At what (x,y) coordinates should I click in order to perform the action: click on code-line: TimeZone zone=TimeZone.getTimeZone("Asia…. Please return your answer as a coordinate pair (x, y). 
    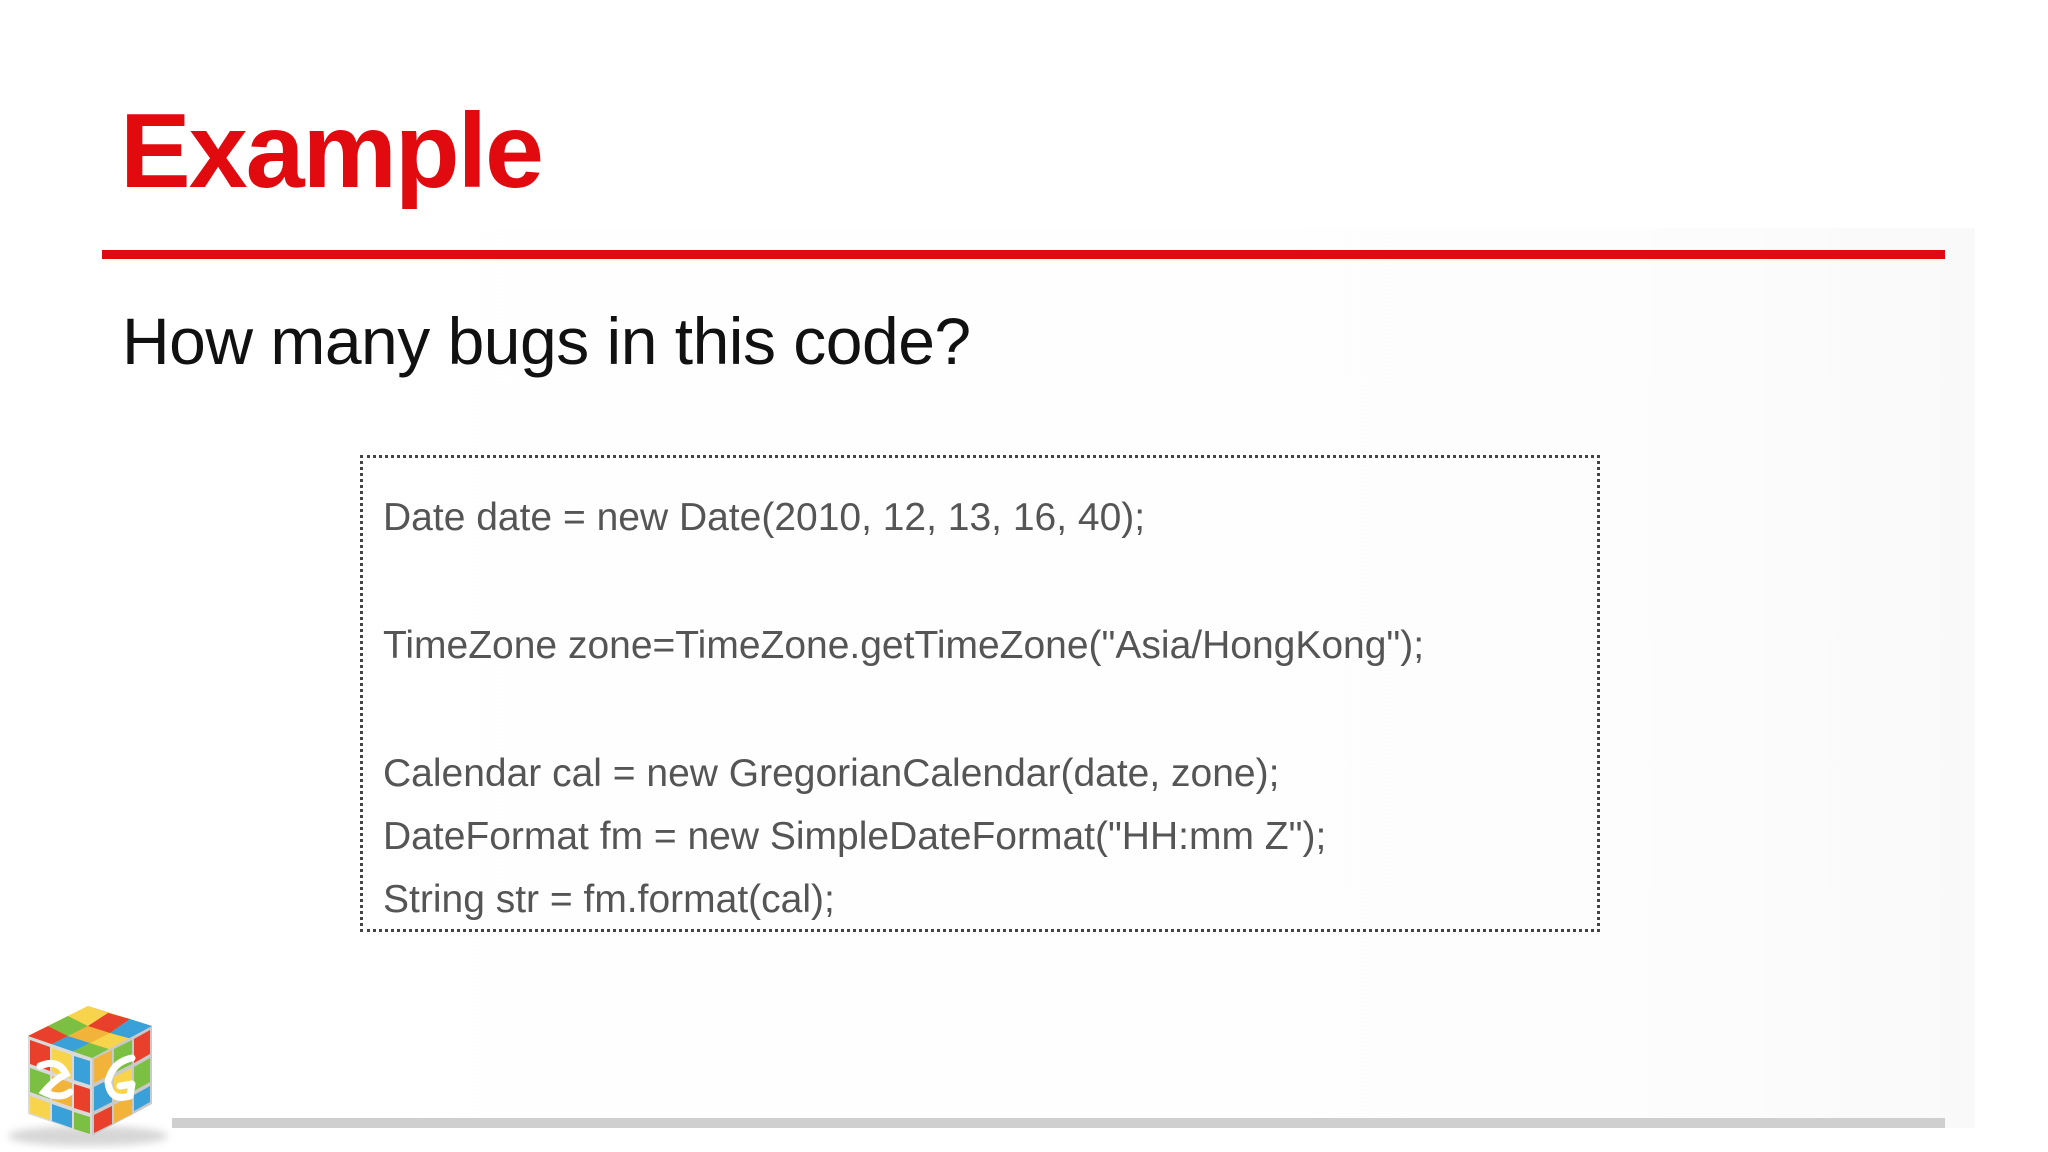
    Looking at the image, I should click on (904, 645).